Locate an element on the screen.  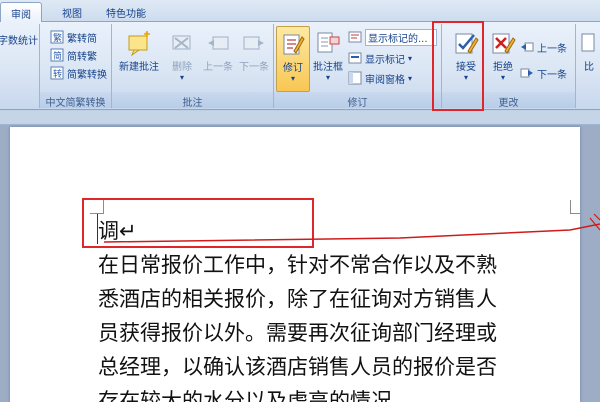
document-line-5: 总经理，以确认该酒店销售人员的报价是否 is located at coordinates (297, 367).